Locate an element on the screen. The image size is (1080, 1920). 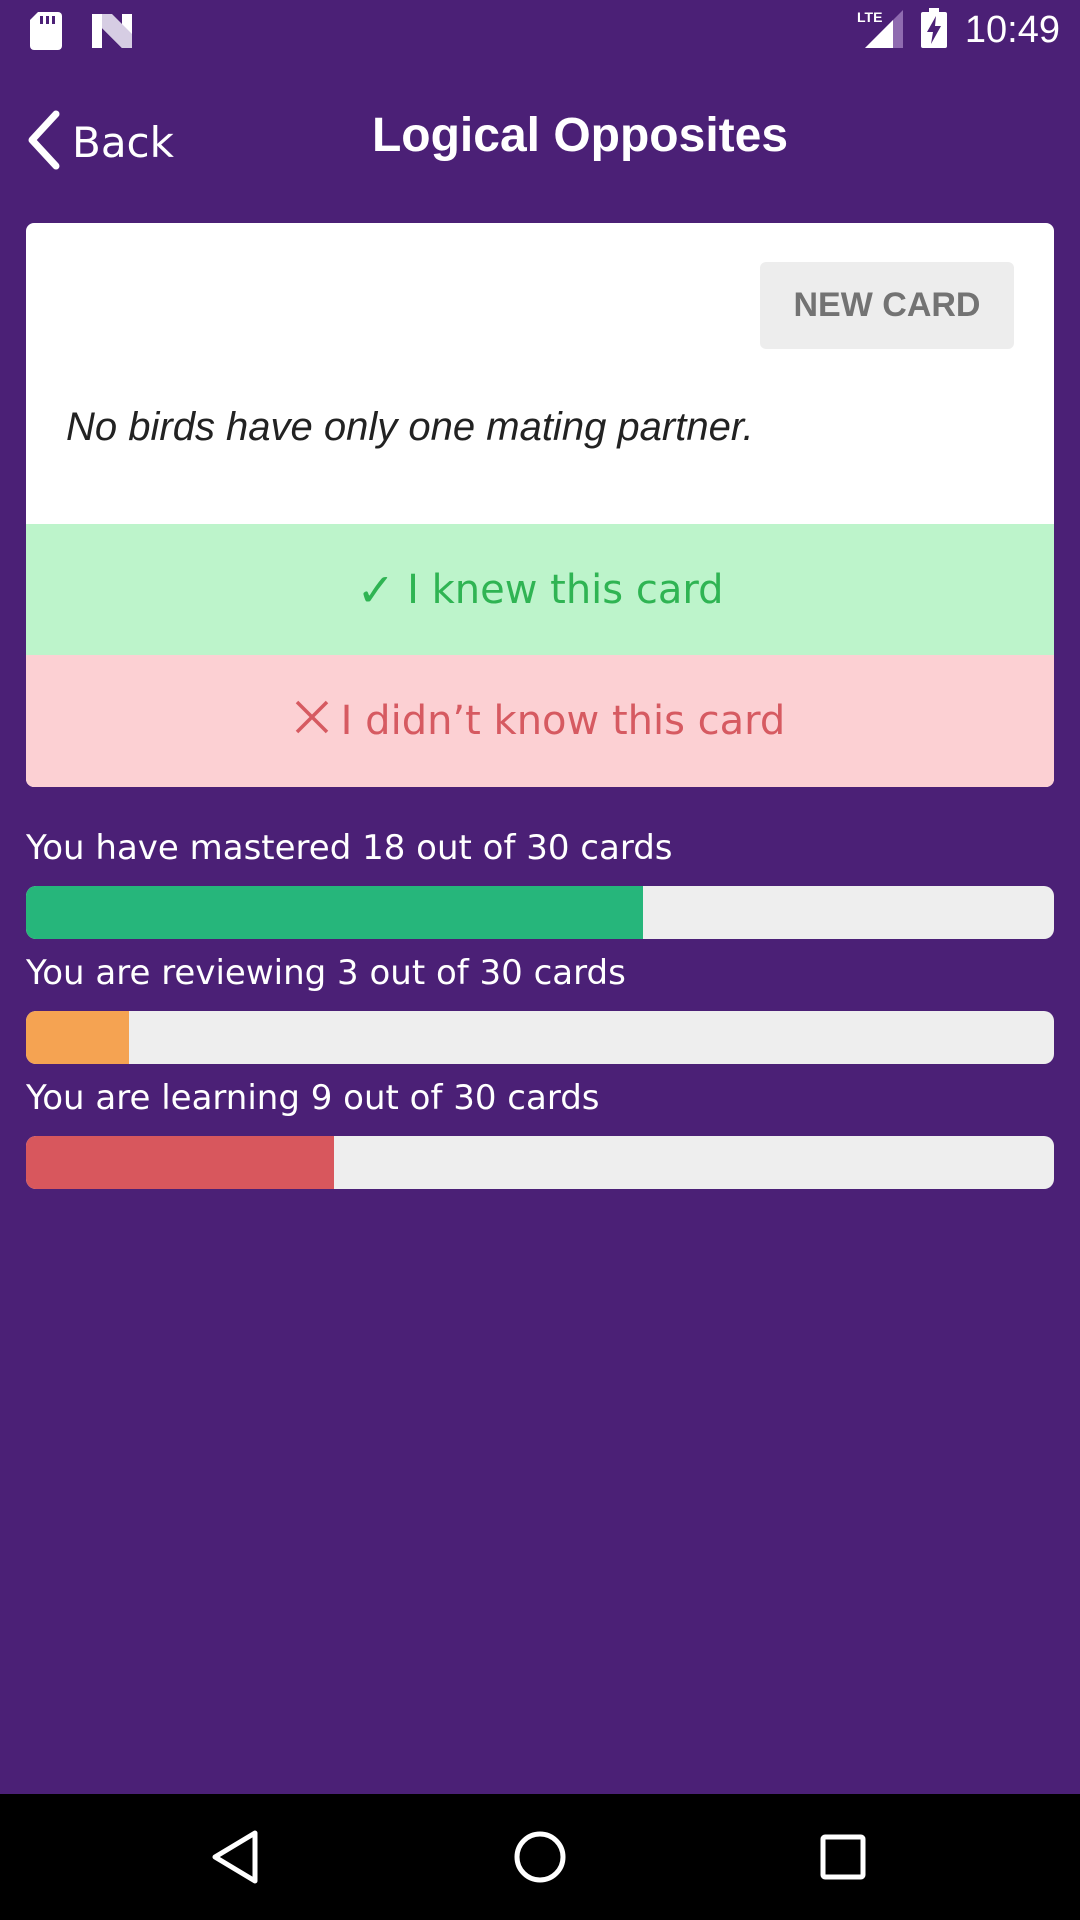
didnt-know-card-button: I didn’t know this card is located at coordinates (540, 721).